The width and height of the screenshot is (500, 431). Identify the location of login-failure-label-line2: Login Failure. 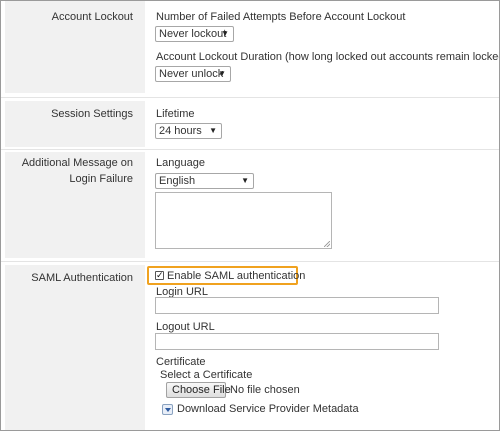
(101, 179).